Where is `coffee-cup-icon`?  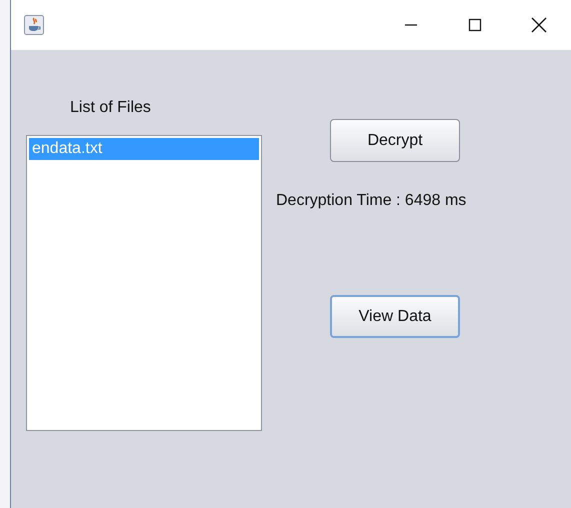 coffee-cup-icon is located at coordinates (34, 25).